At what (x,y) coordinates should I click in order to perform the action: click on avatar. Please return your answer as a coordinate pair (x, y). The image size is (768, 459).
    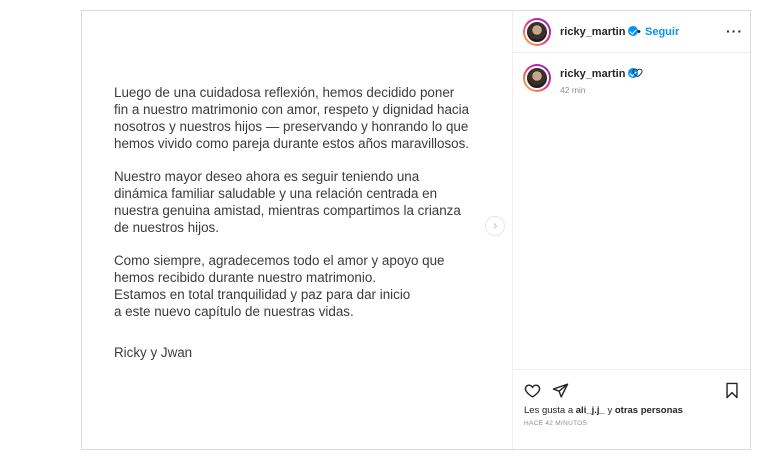
    Looking at the image, I should click on (537, 32).